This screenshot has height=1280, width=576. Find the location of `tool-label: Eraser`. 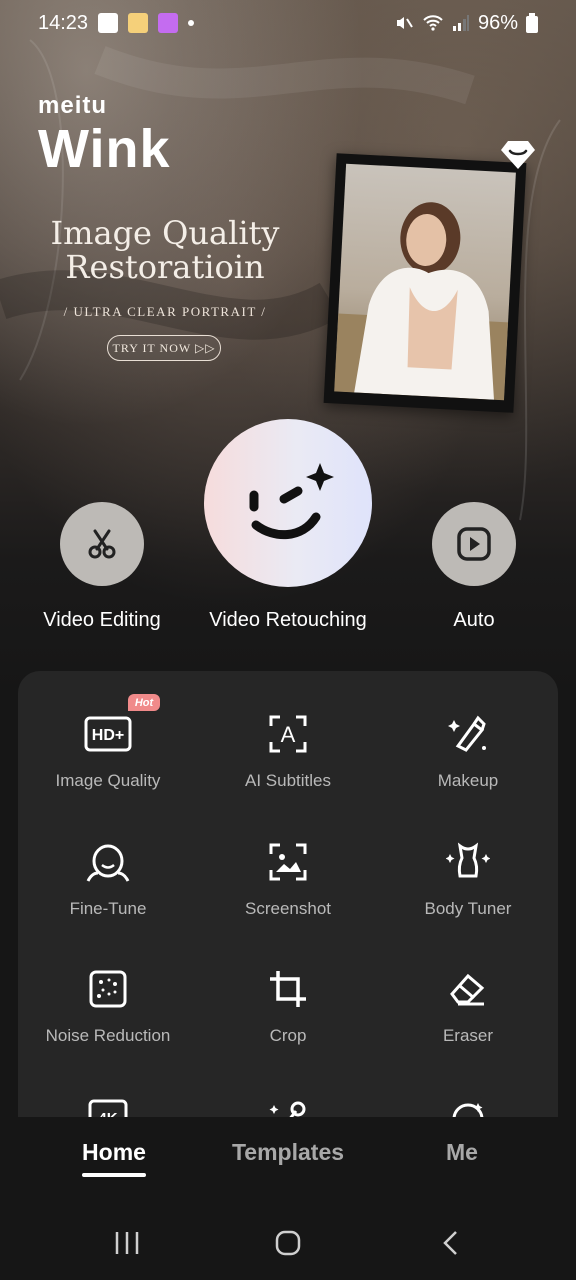

tool-label: Eraser is located at coordinates (468, 1035).